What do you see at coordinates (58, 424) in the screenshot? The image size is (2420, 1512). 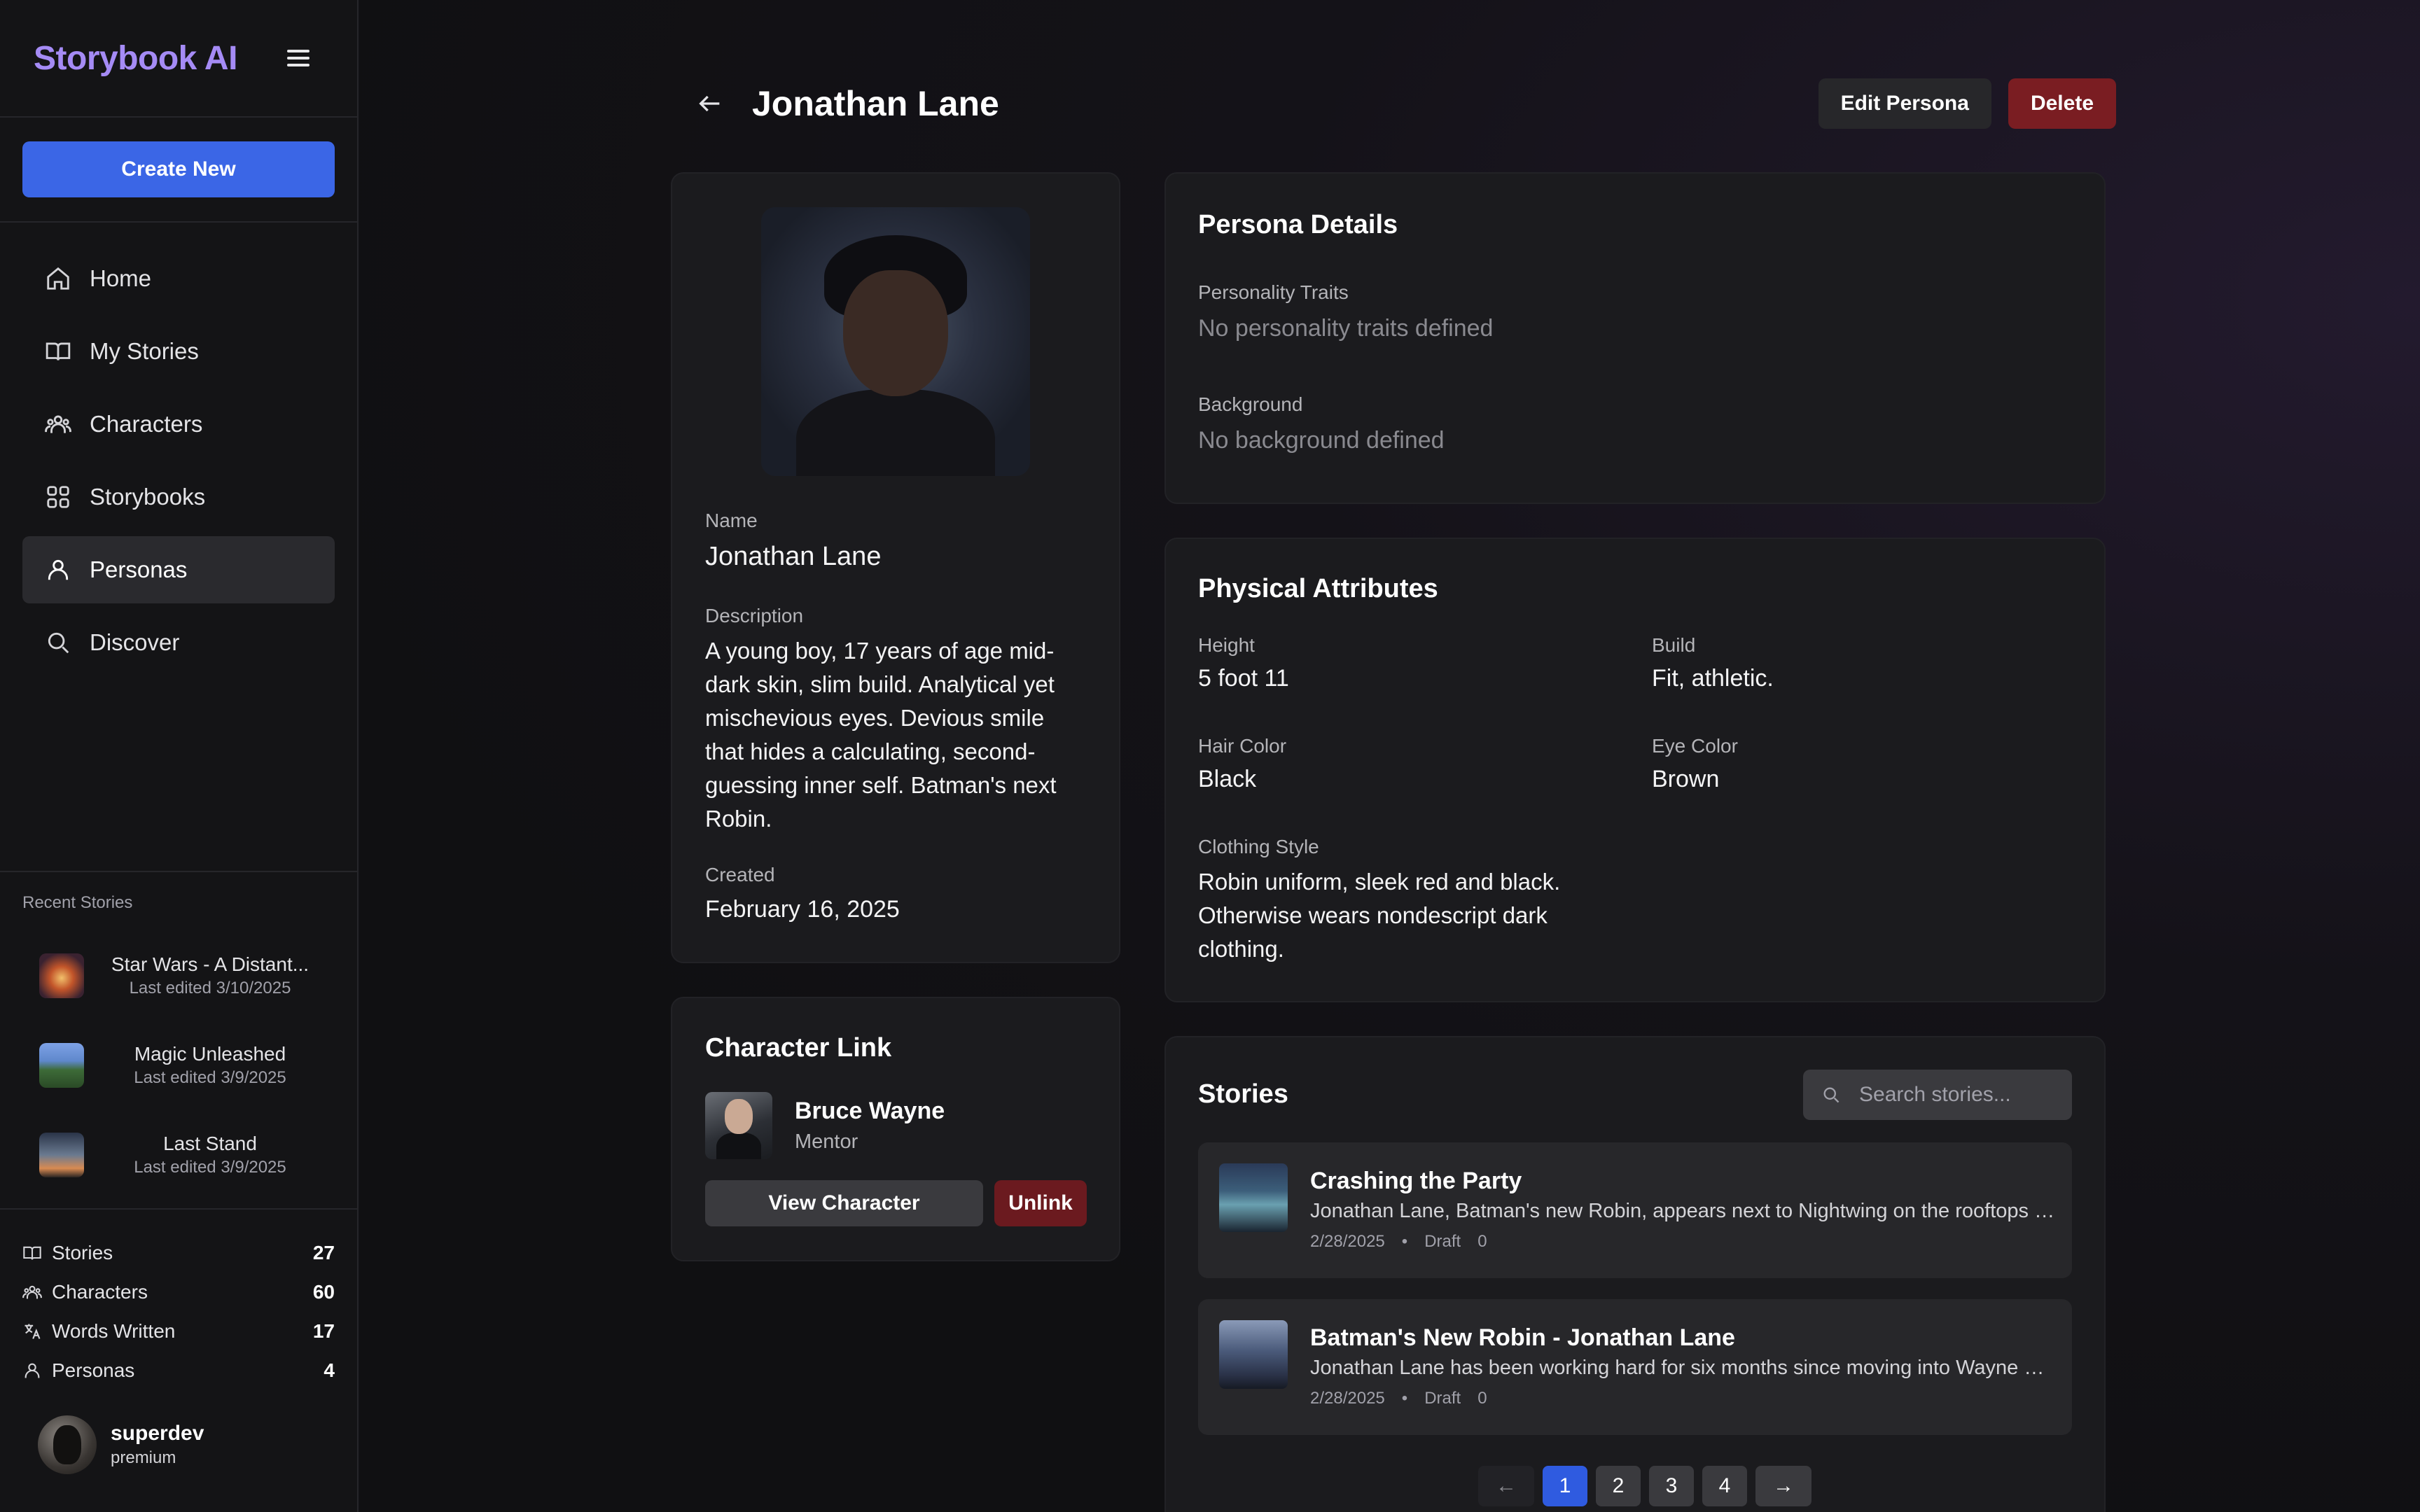 I see `users-icon` at bounding box center [58, 424].